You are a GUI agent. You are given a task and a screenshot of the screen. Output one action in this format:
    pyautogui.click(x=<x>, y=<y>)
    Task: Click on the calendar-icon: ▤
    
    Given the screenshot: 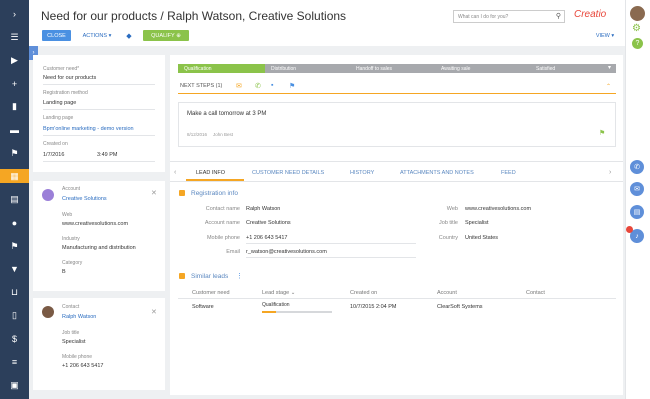 What is the action you would take?
    pyautogui.click(x=14, y=200)
    